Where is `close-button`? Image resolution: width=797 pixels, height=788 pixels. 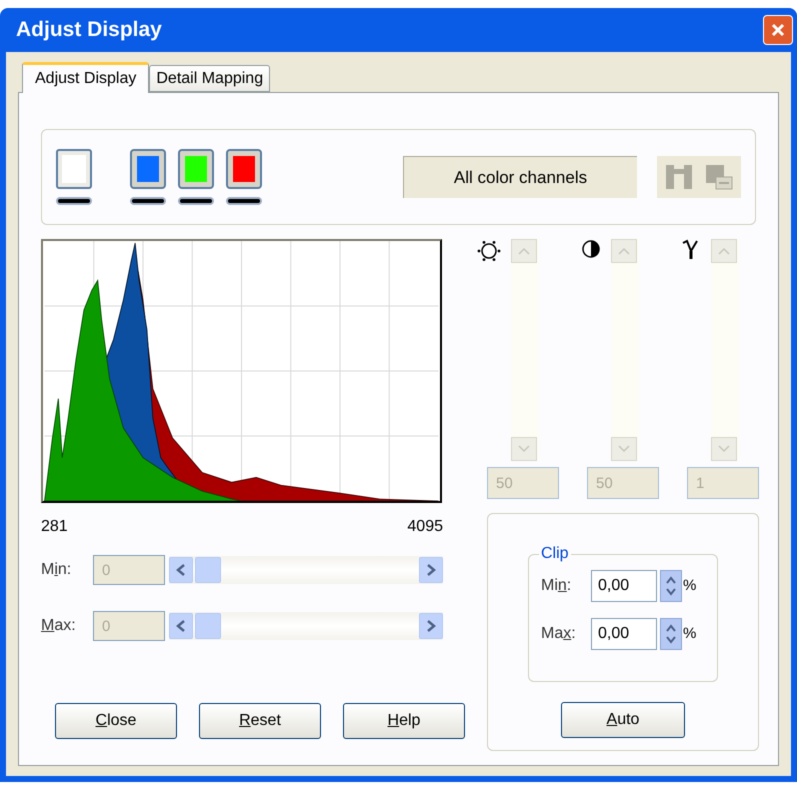
close-button is located at coordinates (778, 30).